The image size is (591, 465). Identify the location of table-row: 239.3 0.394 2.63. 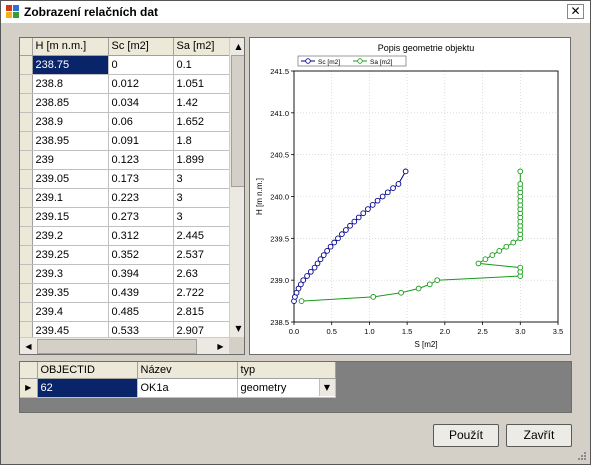
(125, 274).